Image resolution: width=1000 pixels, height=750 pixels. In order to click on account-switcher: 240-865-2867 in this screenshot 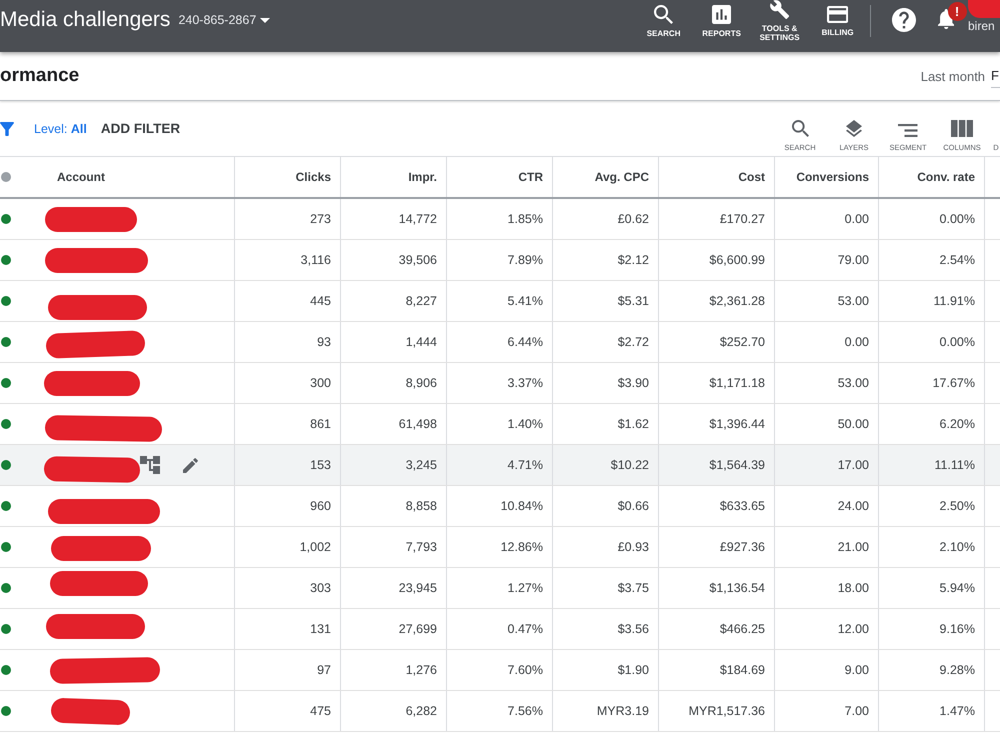, I will do `click(224, 20)`.